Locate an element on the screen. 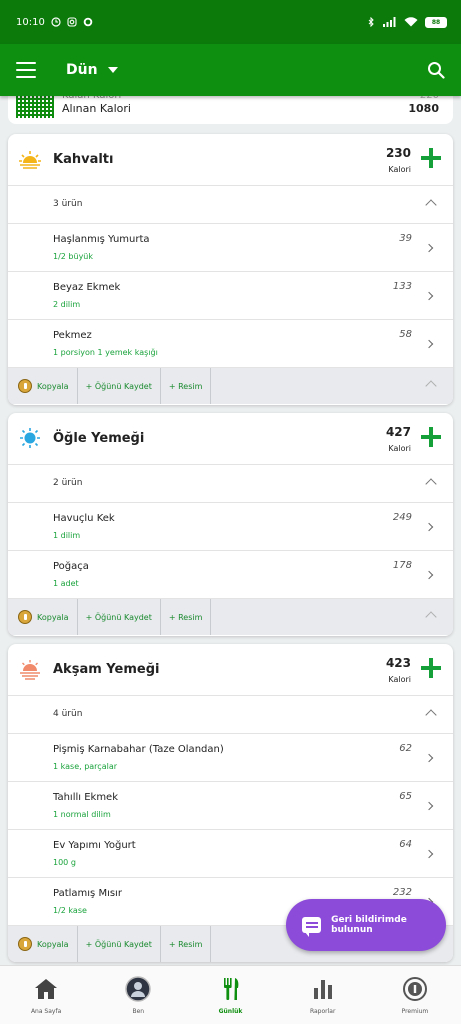 This screenshot has height=1024, width=461. food-portion: 1 dilim is located at coordinates (67, 535).